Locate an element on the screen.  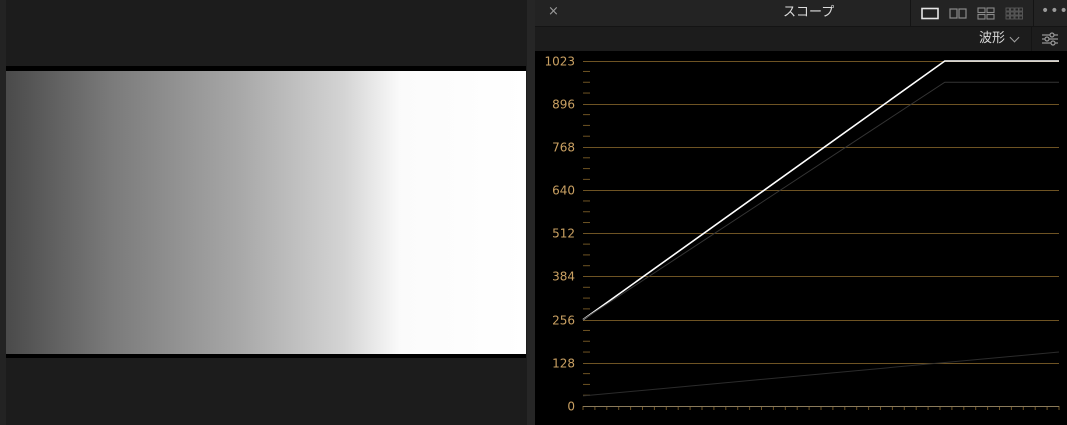
y-tick-label: 640 is located at coordinates (563, 191).